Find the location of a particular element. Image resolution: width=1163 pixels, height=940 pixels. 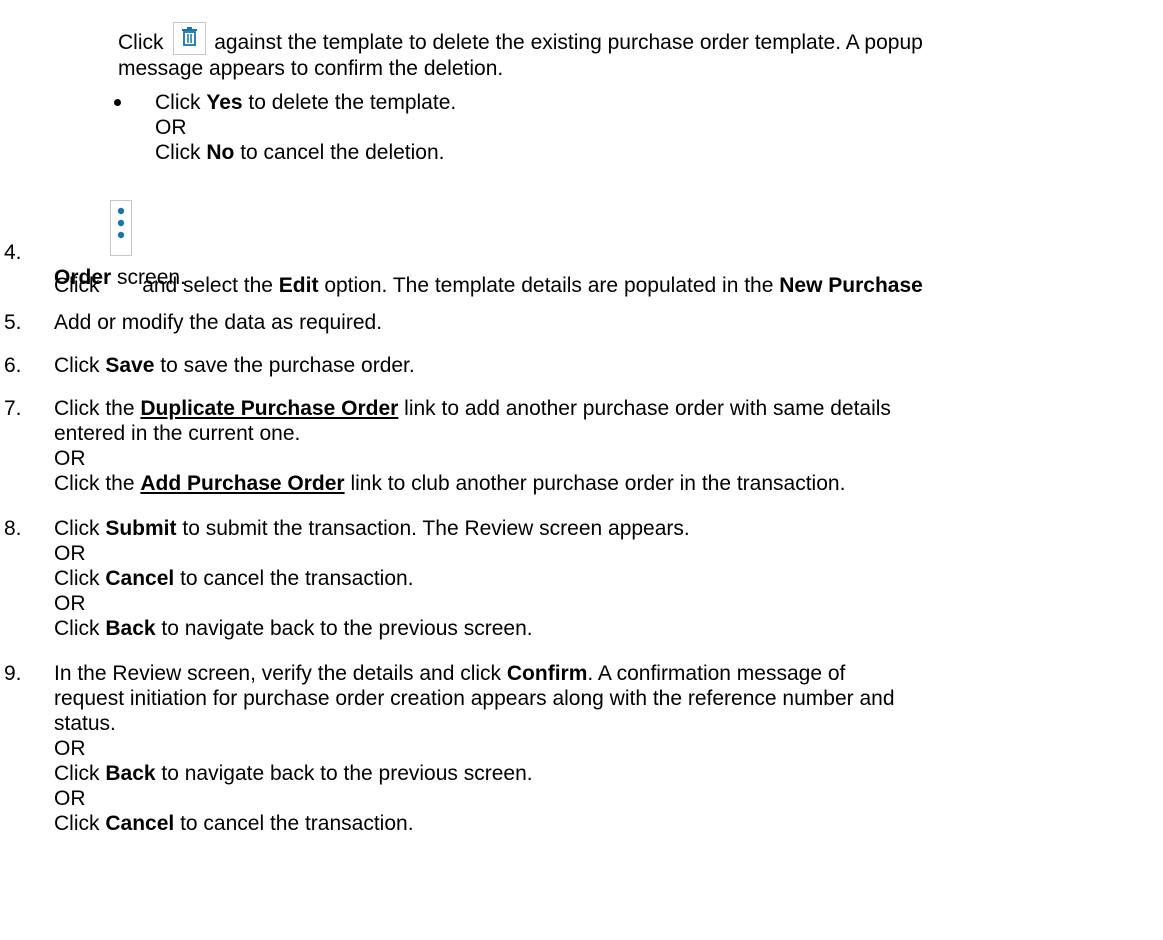

save-label: Save is located at coordinates (130, 365).